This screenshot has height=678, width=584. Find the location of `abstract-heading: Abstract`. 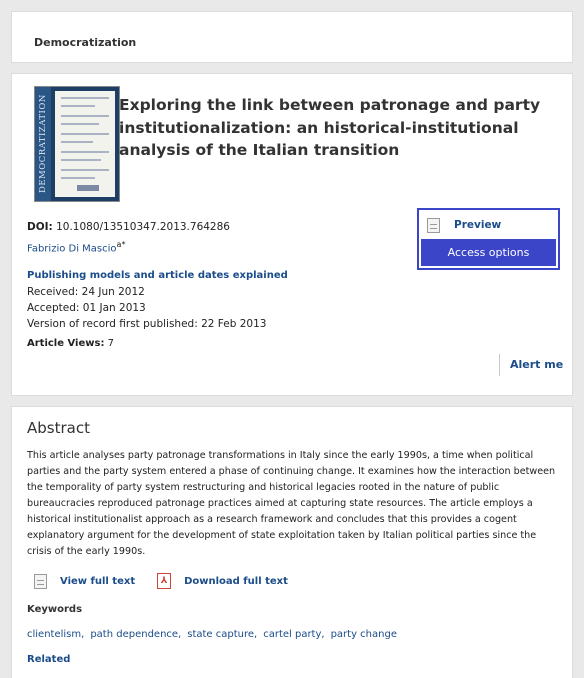

abstract-heading: Abstract is located at coordinates (58, 428).